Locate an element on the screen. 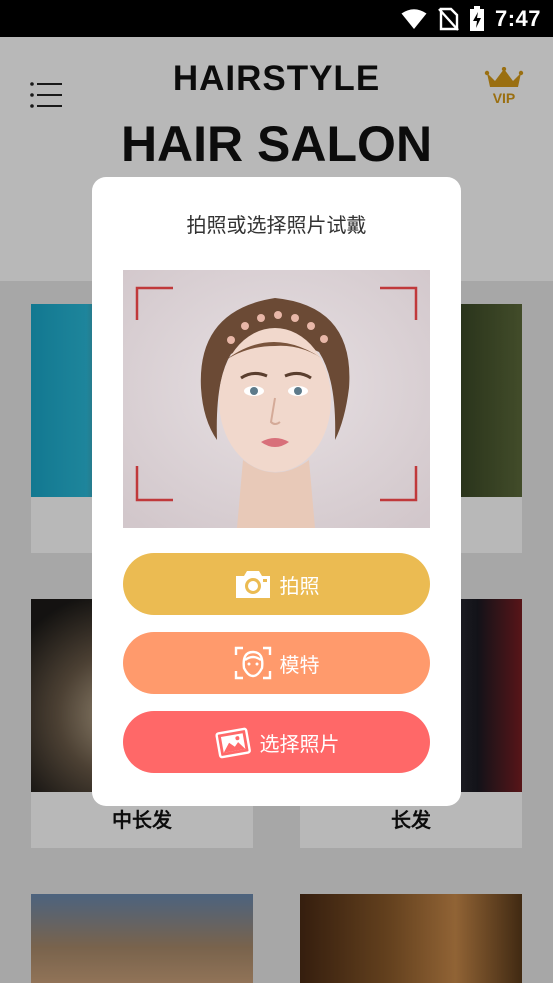 The image size is (553, 983). status-icons: 7:47 is located at coordinates (471, 19).